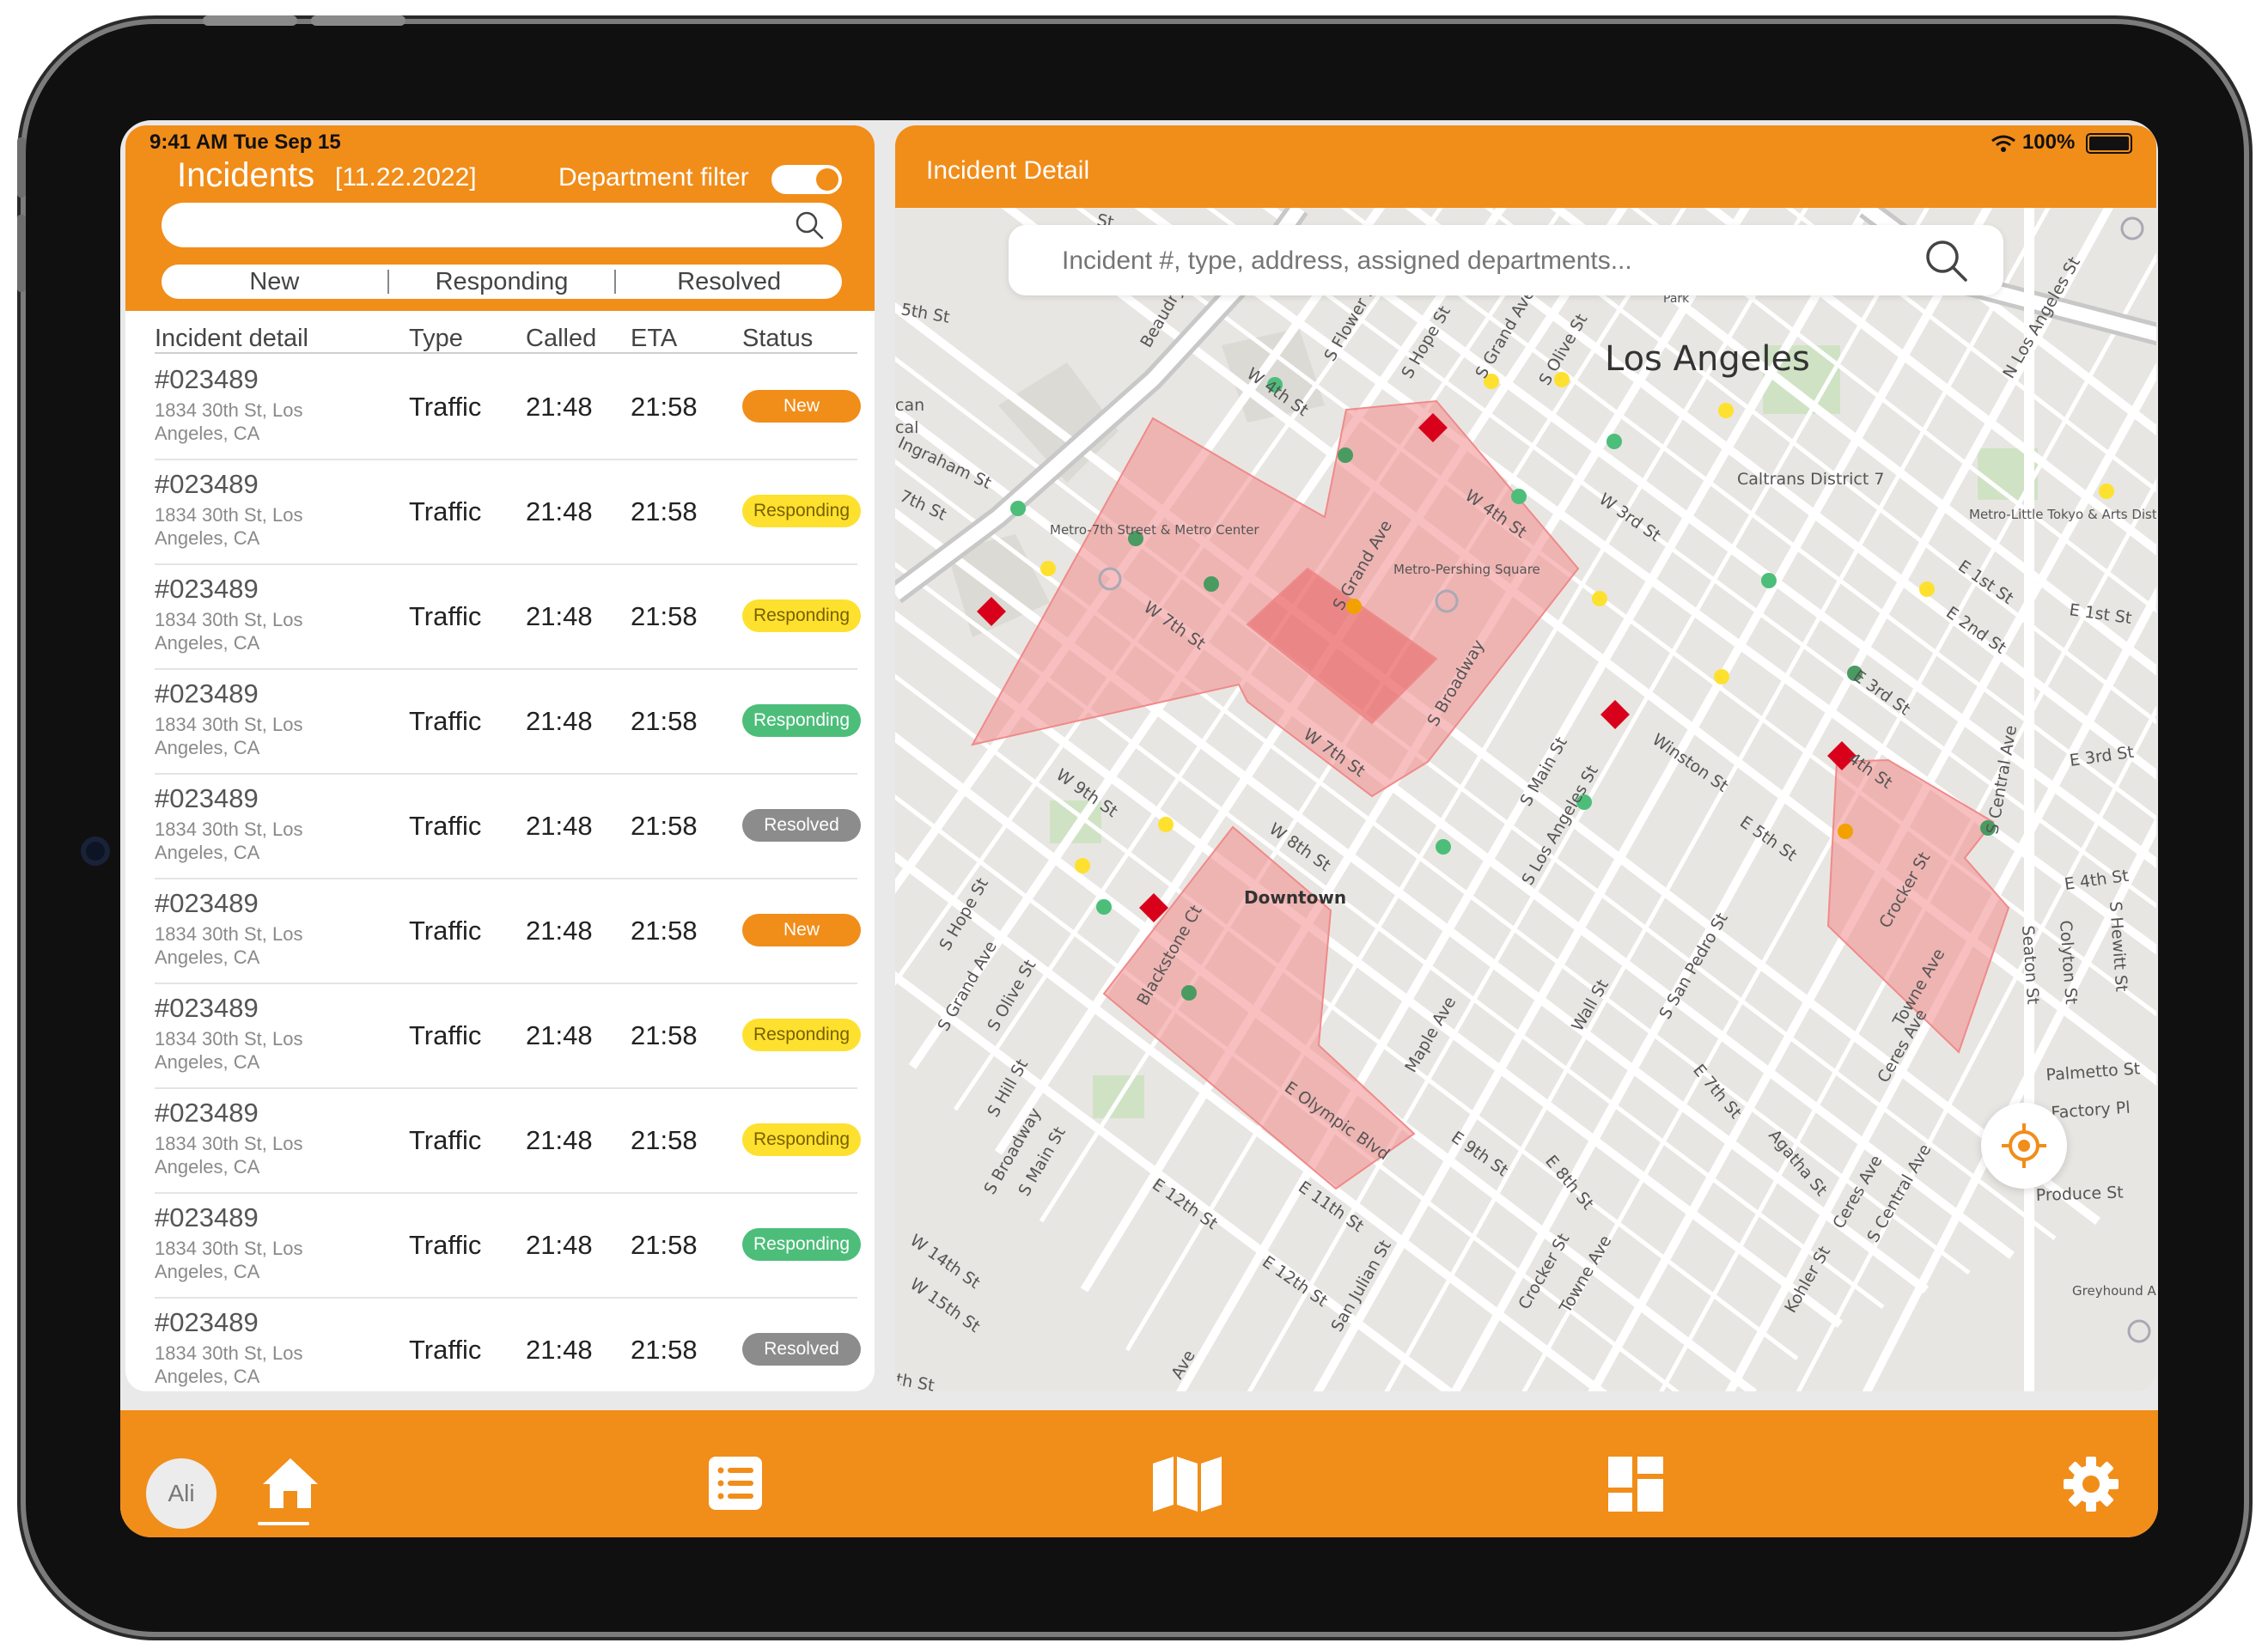 This screenshot has width=2268, height=1649. I want to click on metro-7th-label: Metro-7th Street & Metro Center, so click(1154, 530).